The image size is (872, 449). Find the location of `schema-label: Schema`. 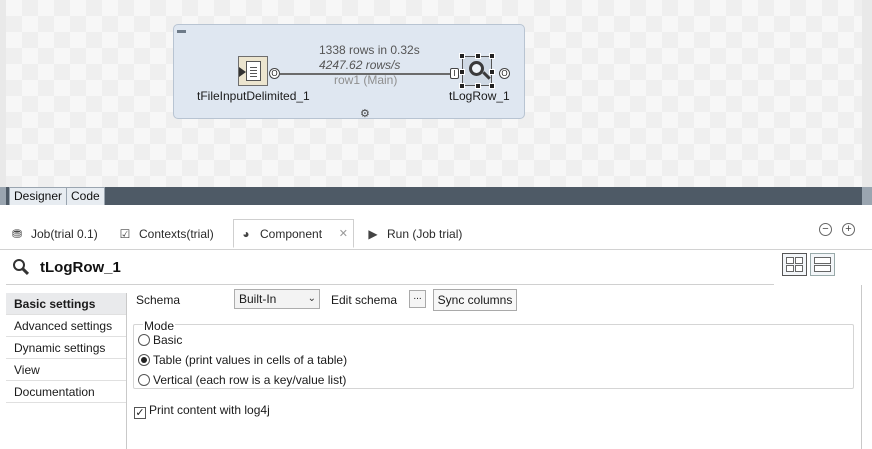

schema-label: Schema is located at coordinates (158, 300).